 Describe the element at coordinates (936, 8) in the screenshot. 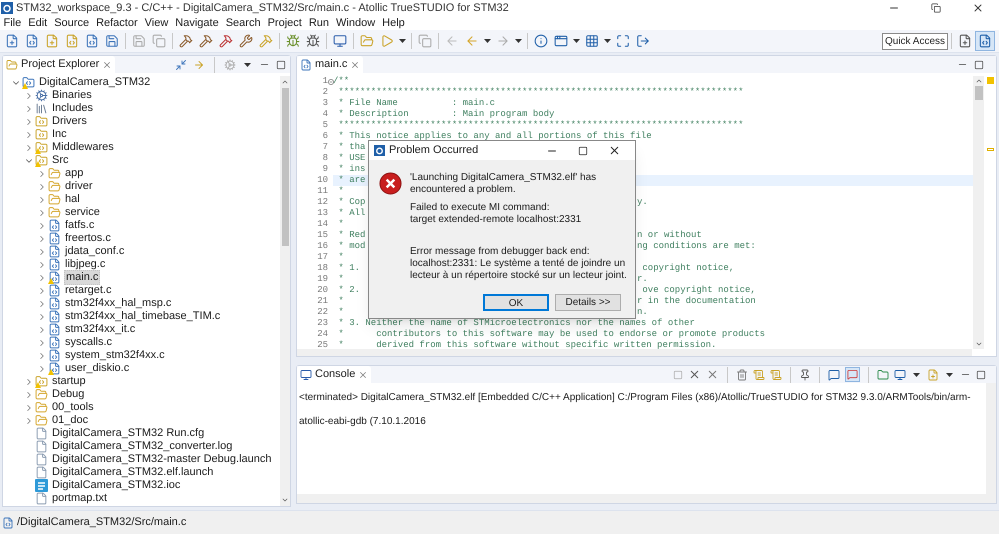

I see `restore-icon` at that location.